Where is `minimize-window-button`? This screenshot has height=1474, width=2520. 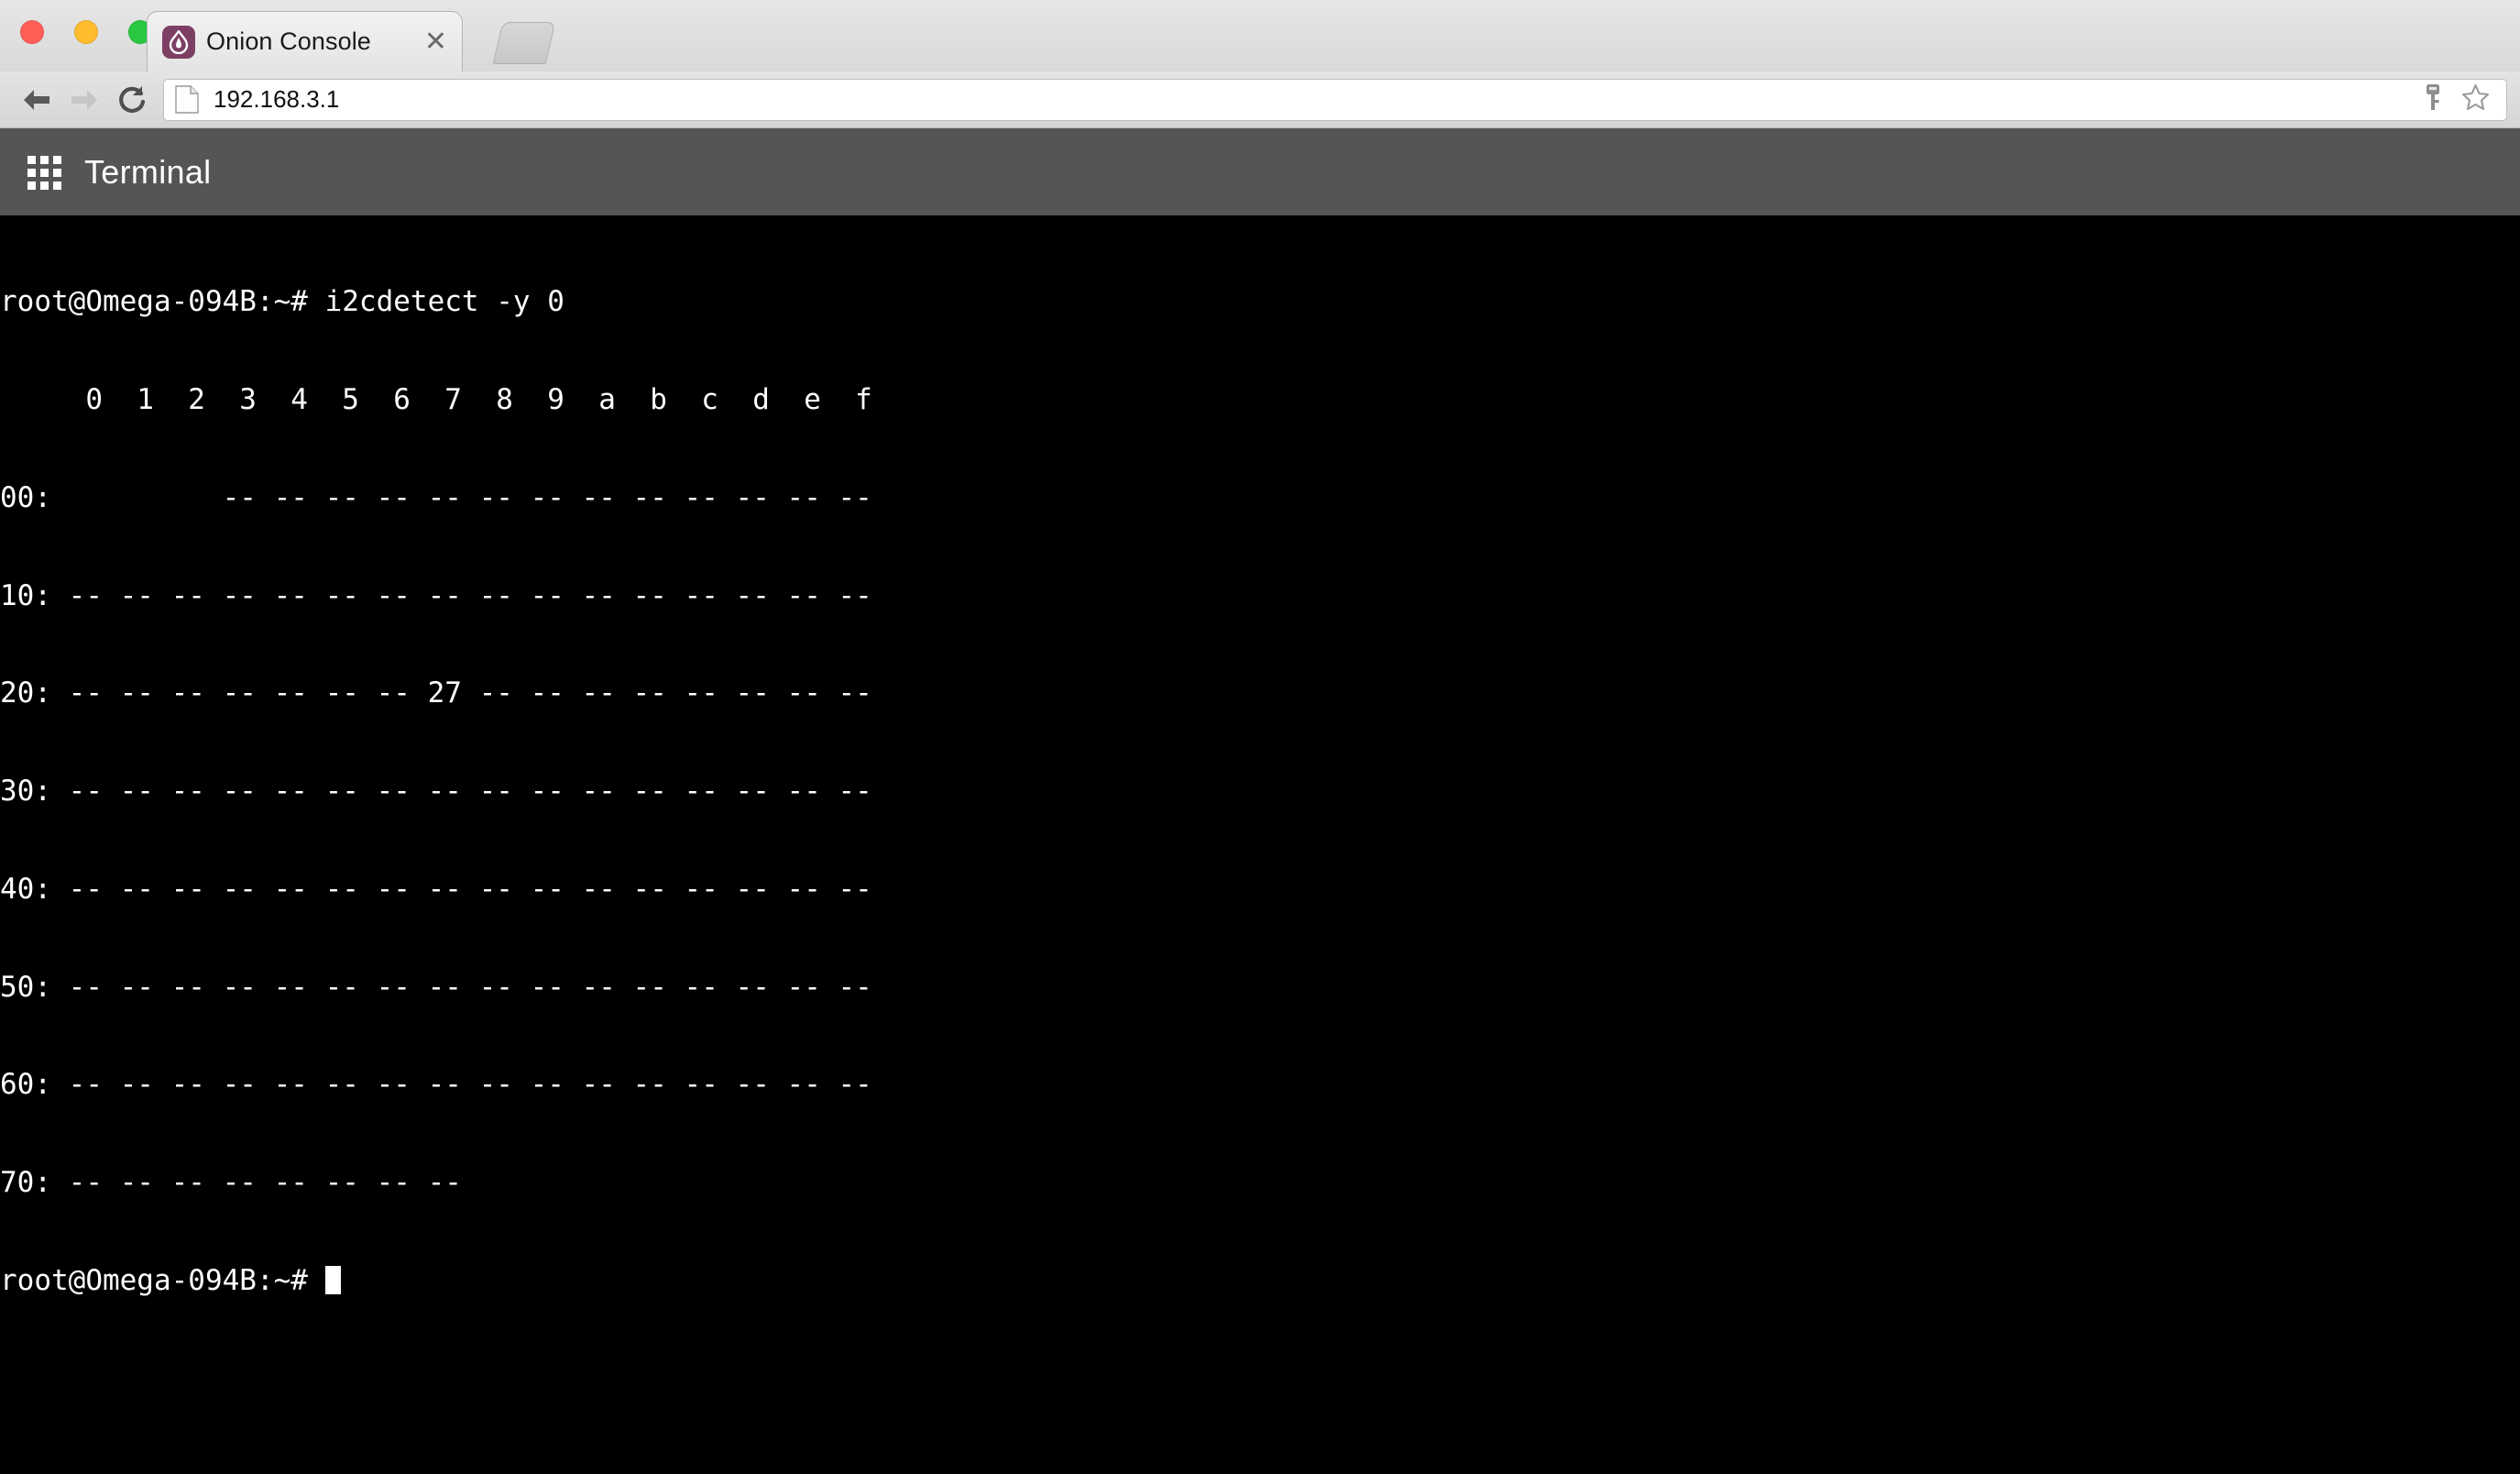
minimize-window-button is located at coordinates (86, 32).